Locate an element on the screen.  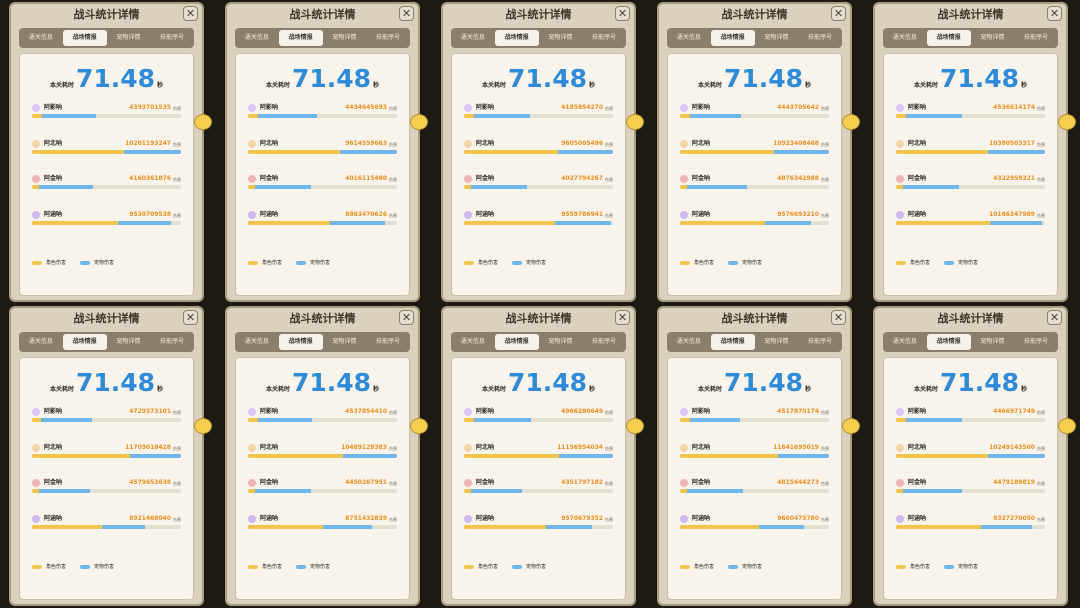
damage-row: 阿金呐 4815644273 伤害 is located at coordinates (754, 490).